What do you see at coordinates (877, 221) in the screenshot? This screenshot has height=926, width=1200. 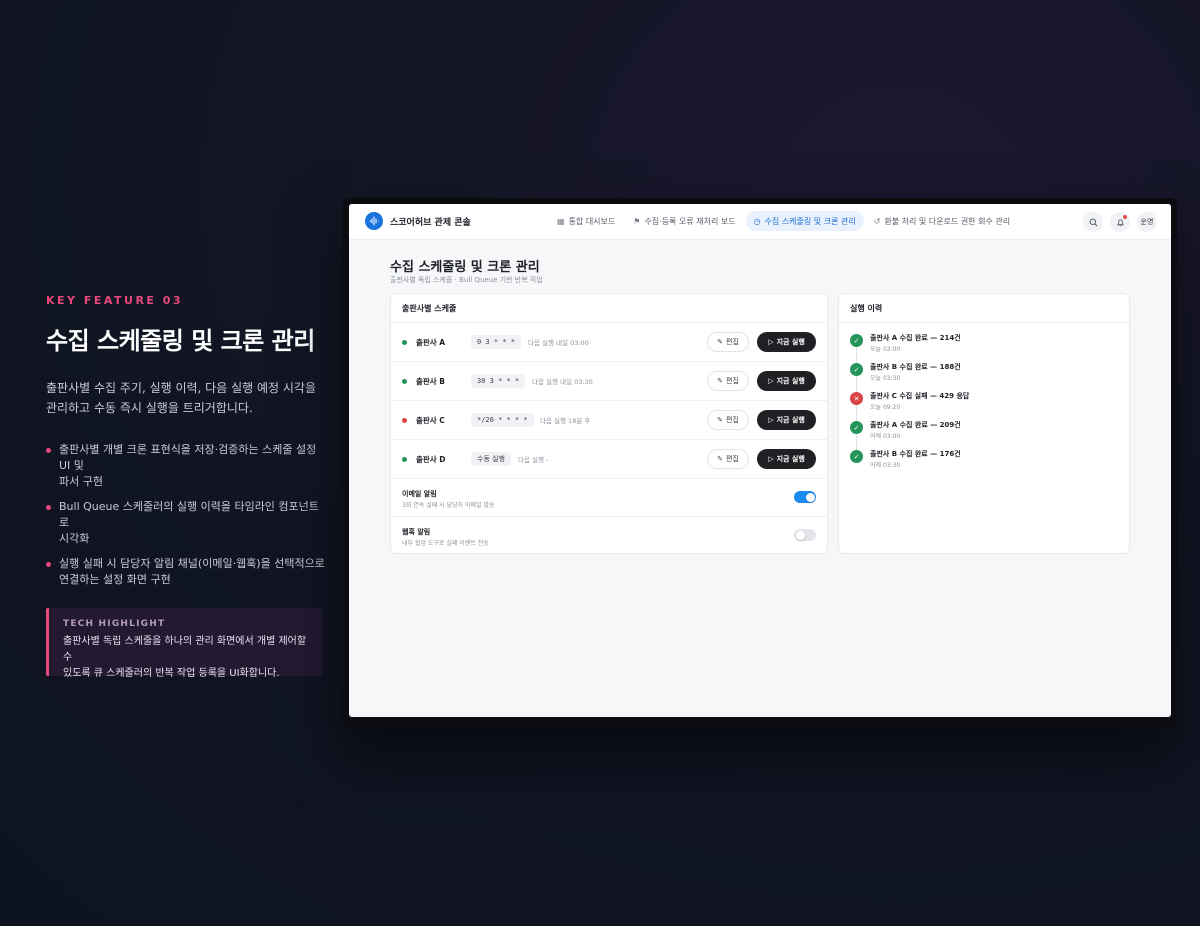 I see `undo-icon: ↺` at bounding box center [877, 221].